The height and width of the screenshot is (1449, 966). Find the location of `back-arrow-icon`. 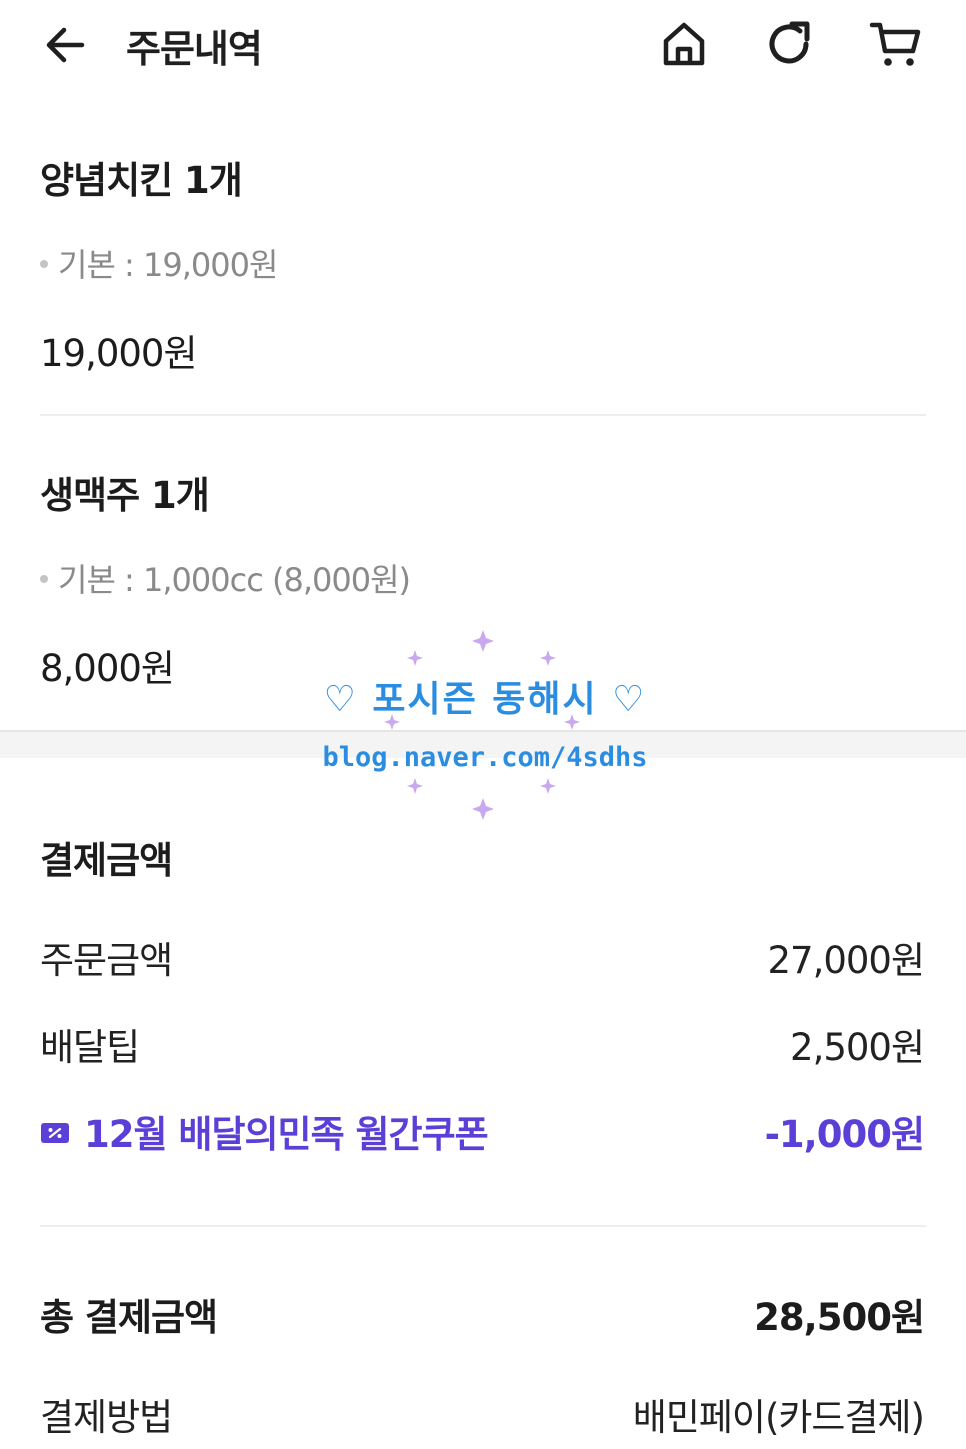

back-arrow-icon is located at coordinates (65, 45).